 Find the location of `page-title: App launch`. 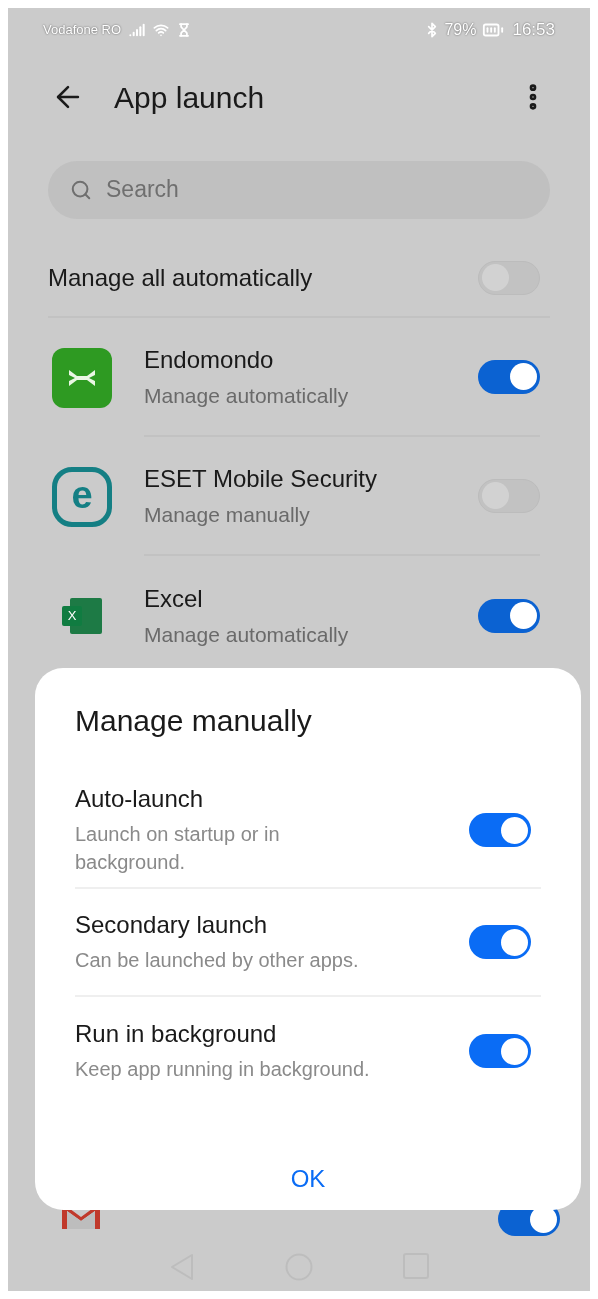

page-title: App launch is located at coordinates (189, 97).